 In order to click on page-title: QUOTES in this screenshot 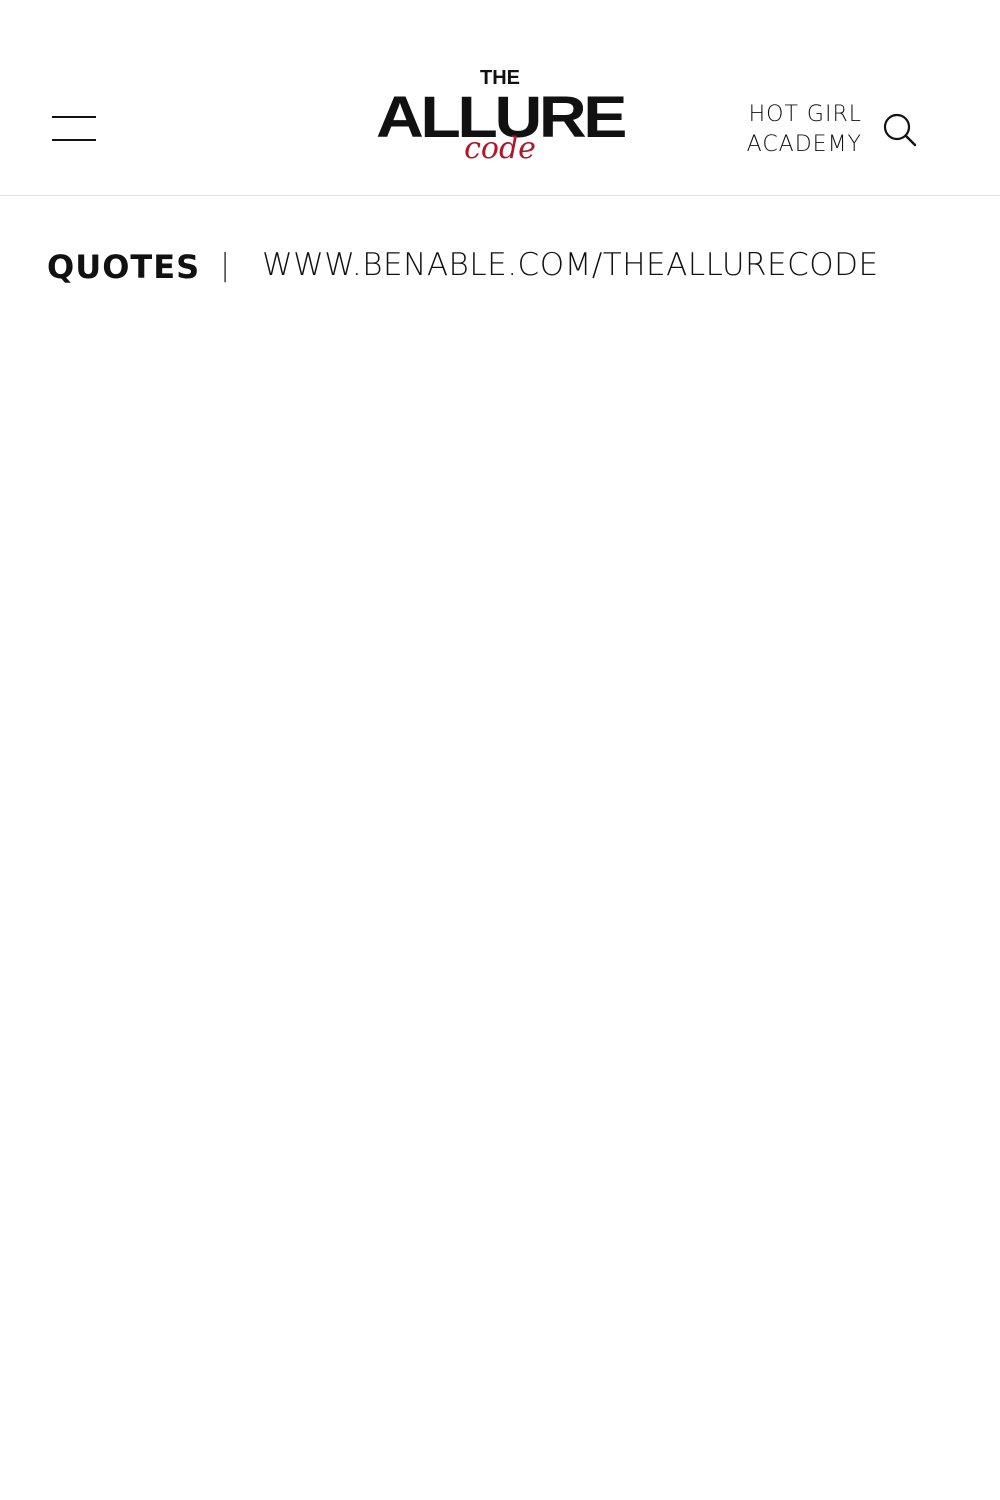, I will do `click(124, 267)`.